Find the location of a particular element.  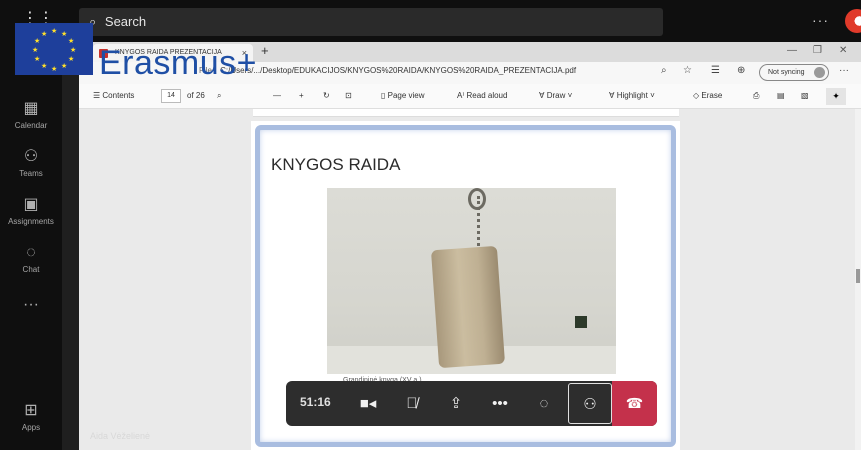

calendar-icon: ▦ is located at coordinates (31, 108).